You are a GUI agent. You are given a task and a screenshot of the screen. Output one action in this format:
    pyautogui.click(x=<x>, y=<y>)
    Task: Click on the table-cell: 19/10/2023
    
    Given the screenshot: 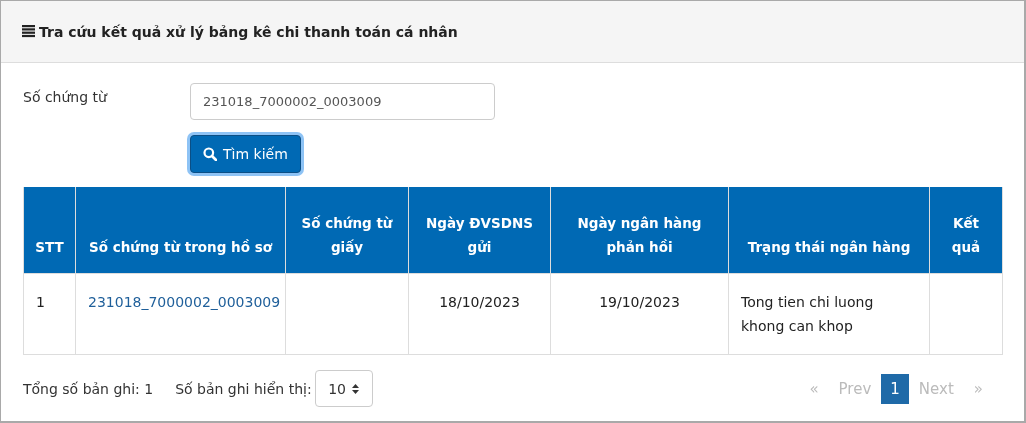 What is the action you would take?
    pyautogui.click(x=639, y=314)
    